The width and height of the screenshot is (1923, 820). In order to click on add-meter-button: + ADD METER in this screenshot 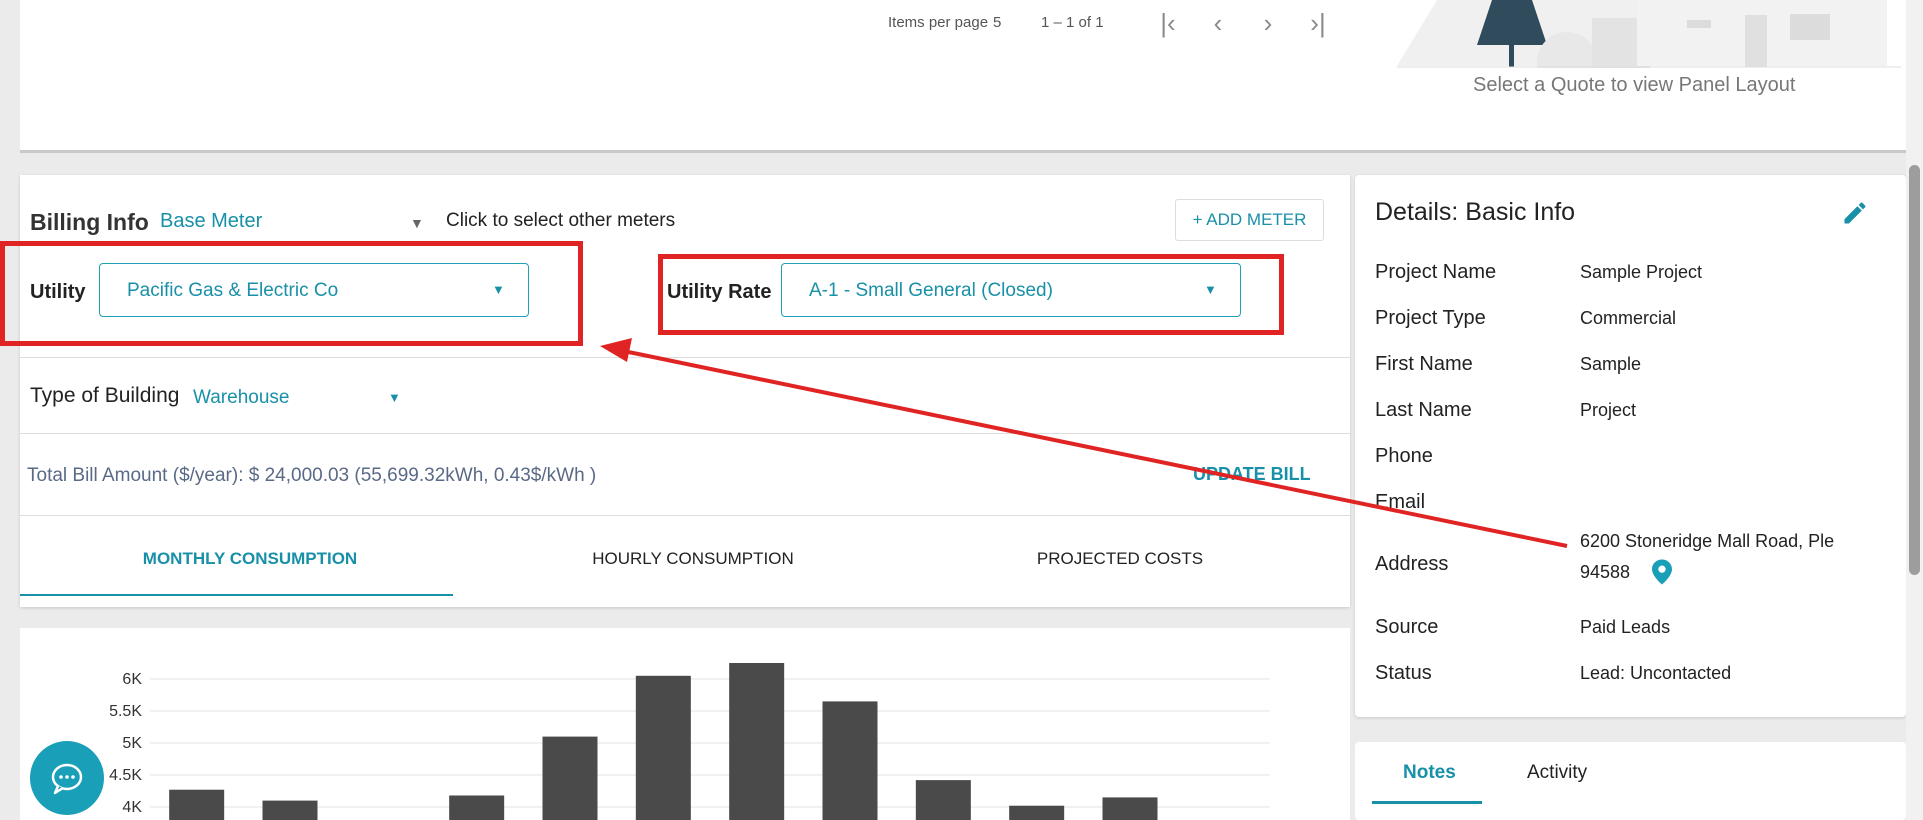, I will do `click(1249, 220)`.